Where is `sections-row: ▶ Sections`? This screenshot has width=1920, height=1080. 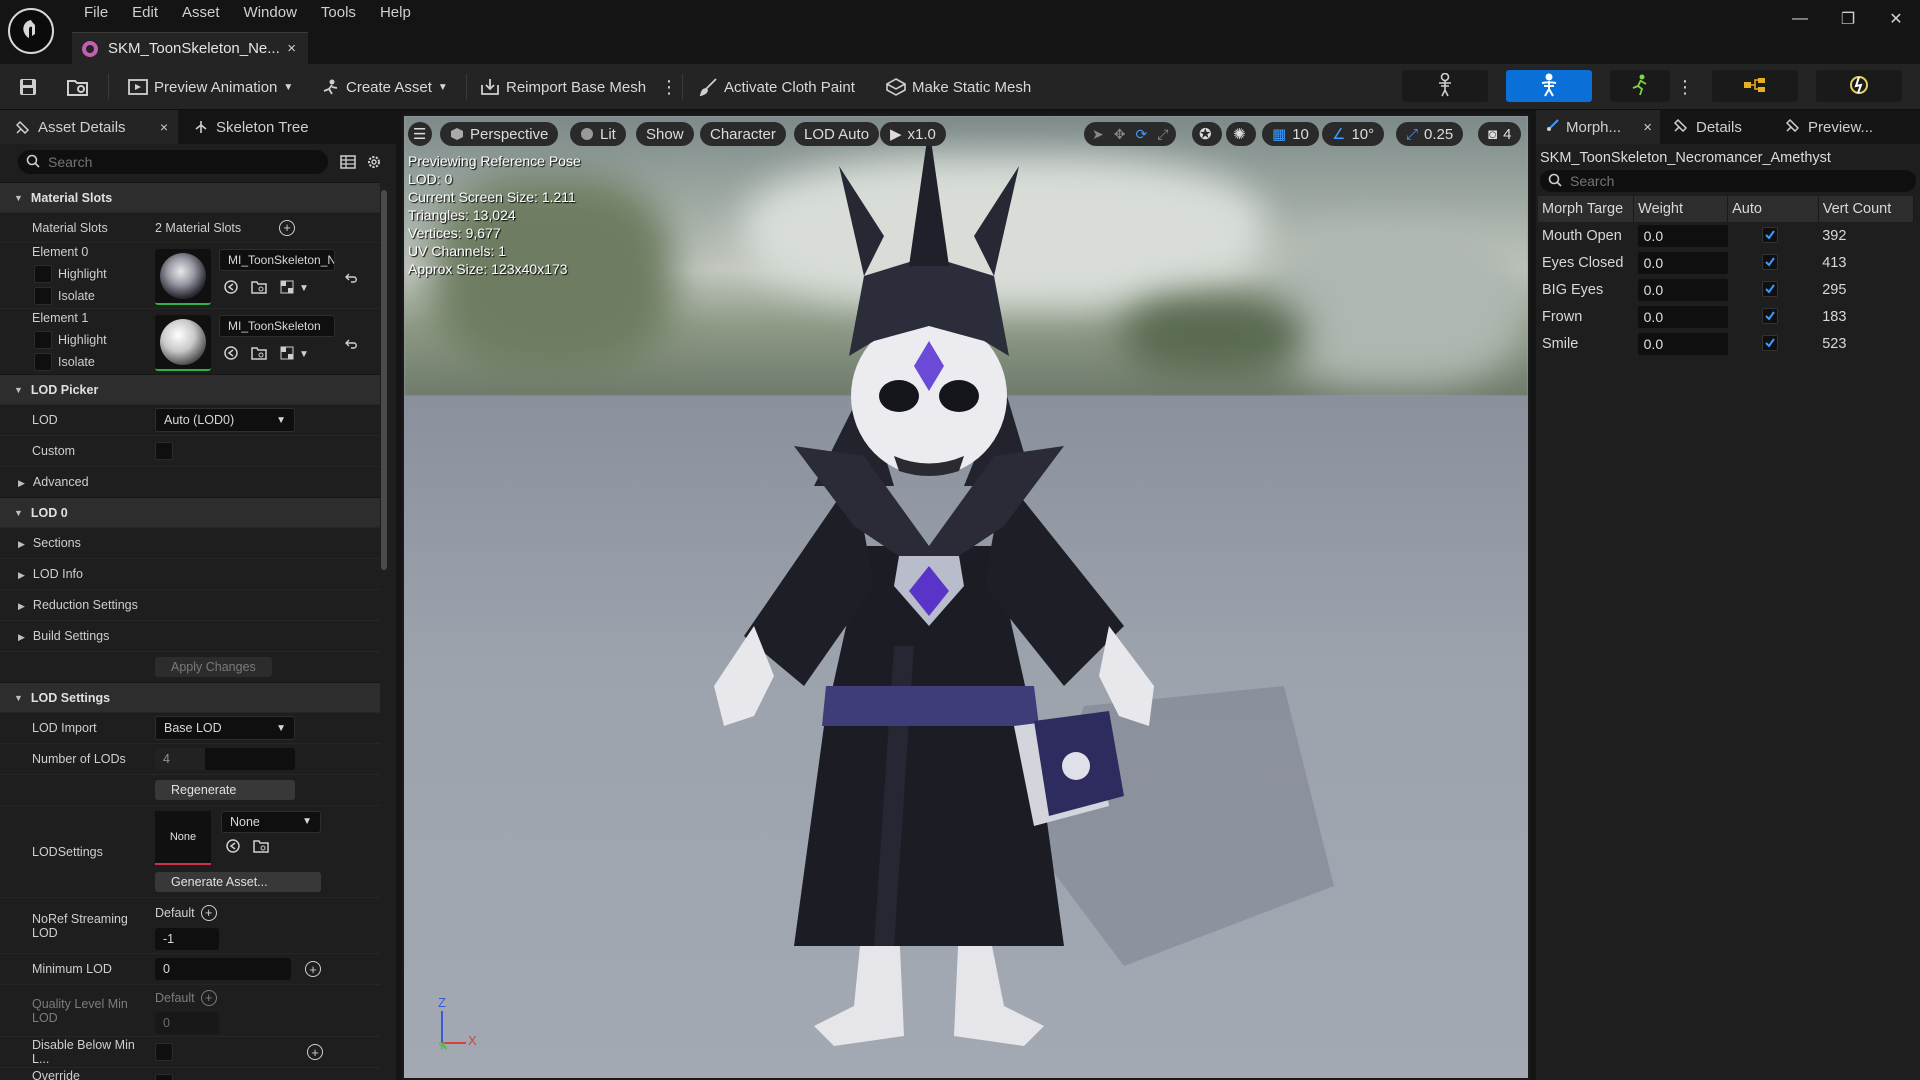 sections-row: ▶ Sections is located at coordinates (190, 542).